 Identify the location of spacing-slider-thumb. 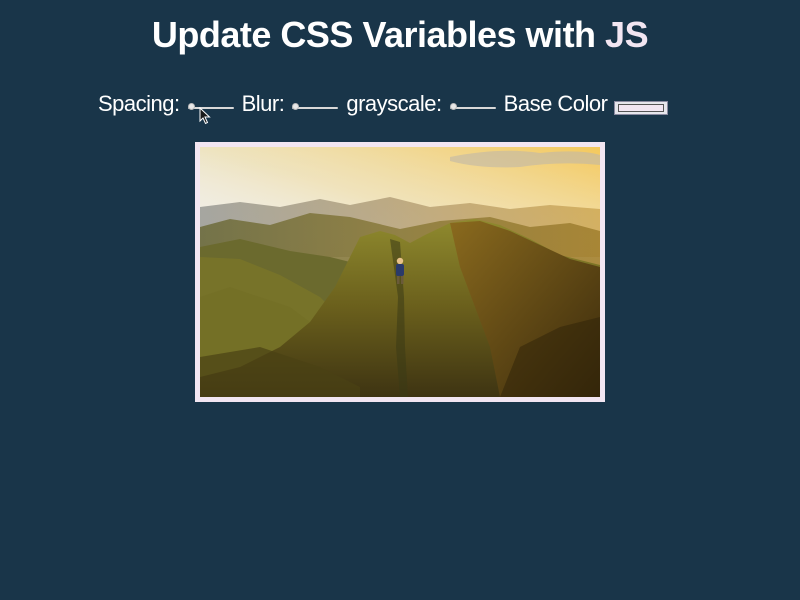
(191, 106).